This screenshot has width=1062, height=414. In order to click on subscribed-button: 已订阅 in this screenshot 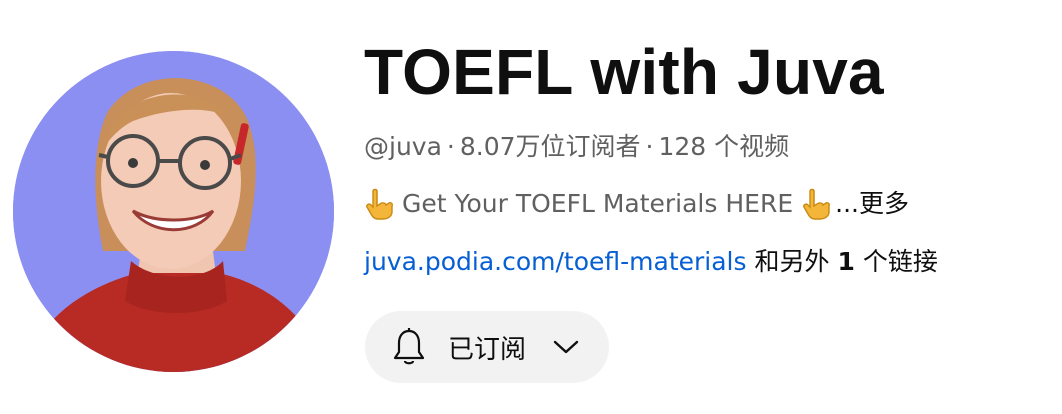, I will do `click(487, 347)`.